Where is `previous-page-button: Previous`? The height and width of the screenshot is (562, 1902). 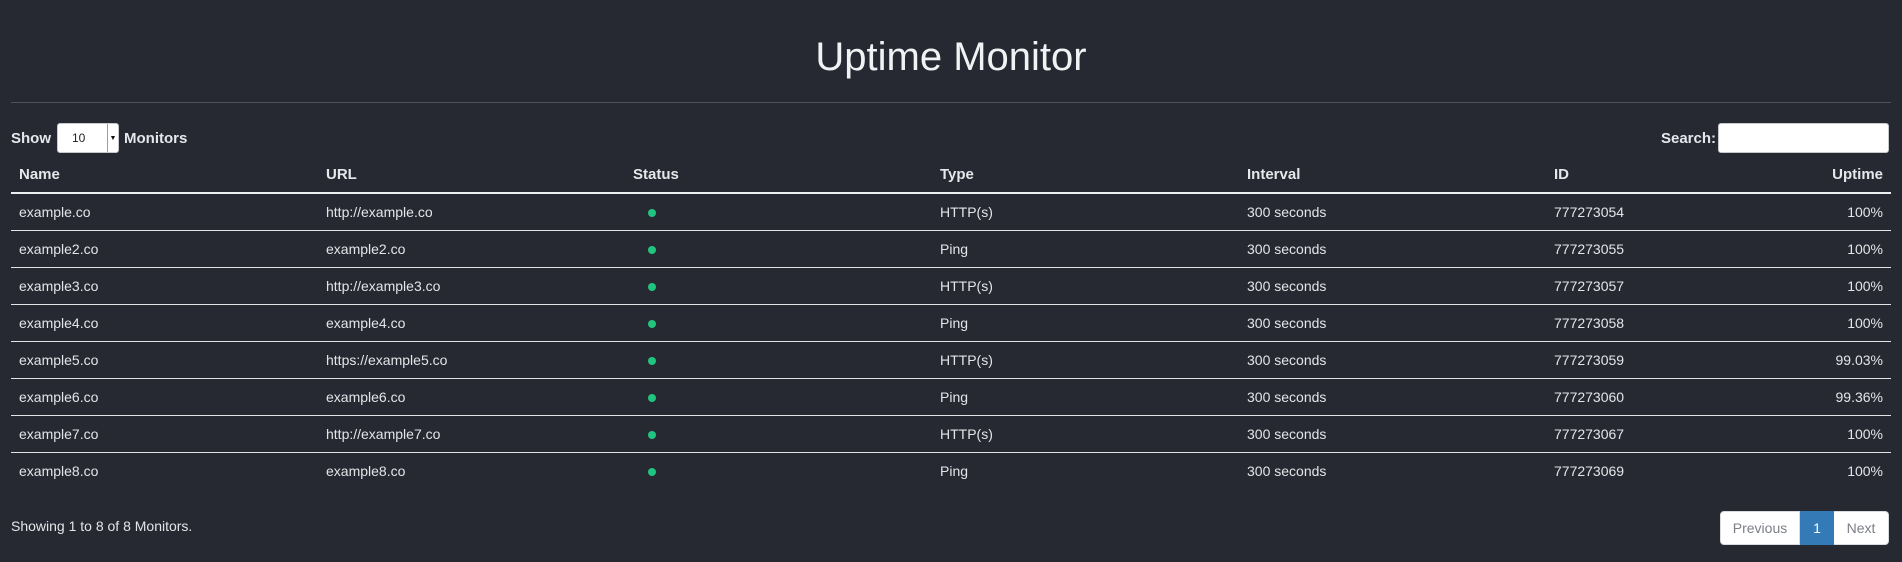 previous-page-button: Previous is located at coordinates (1760, 528).